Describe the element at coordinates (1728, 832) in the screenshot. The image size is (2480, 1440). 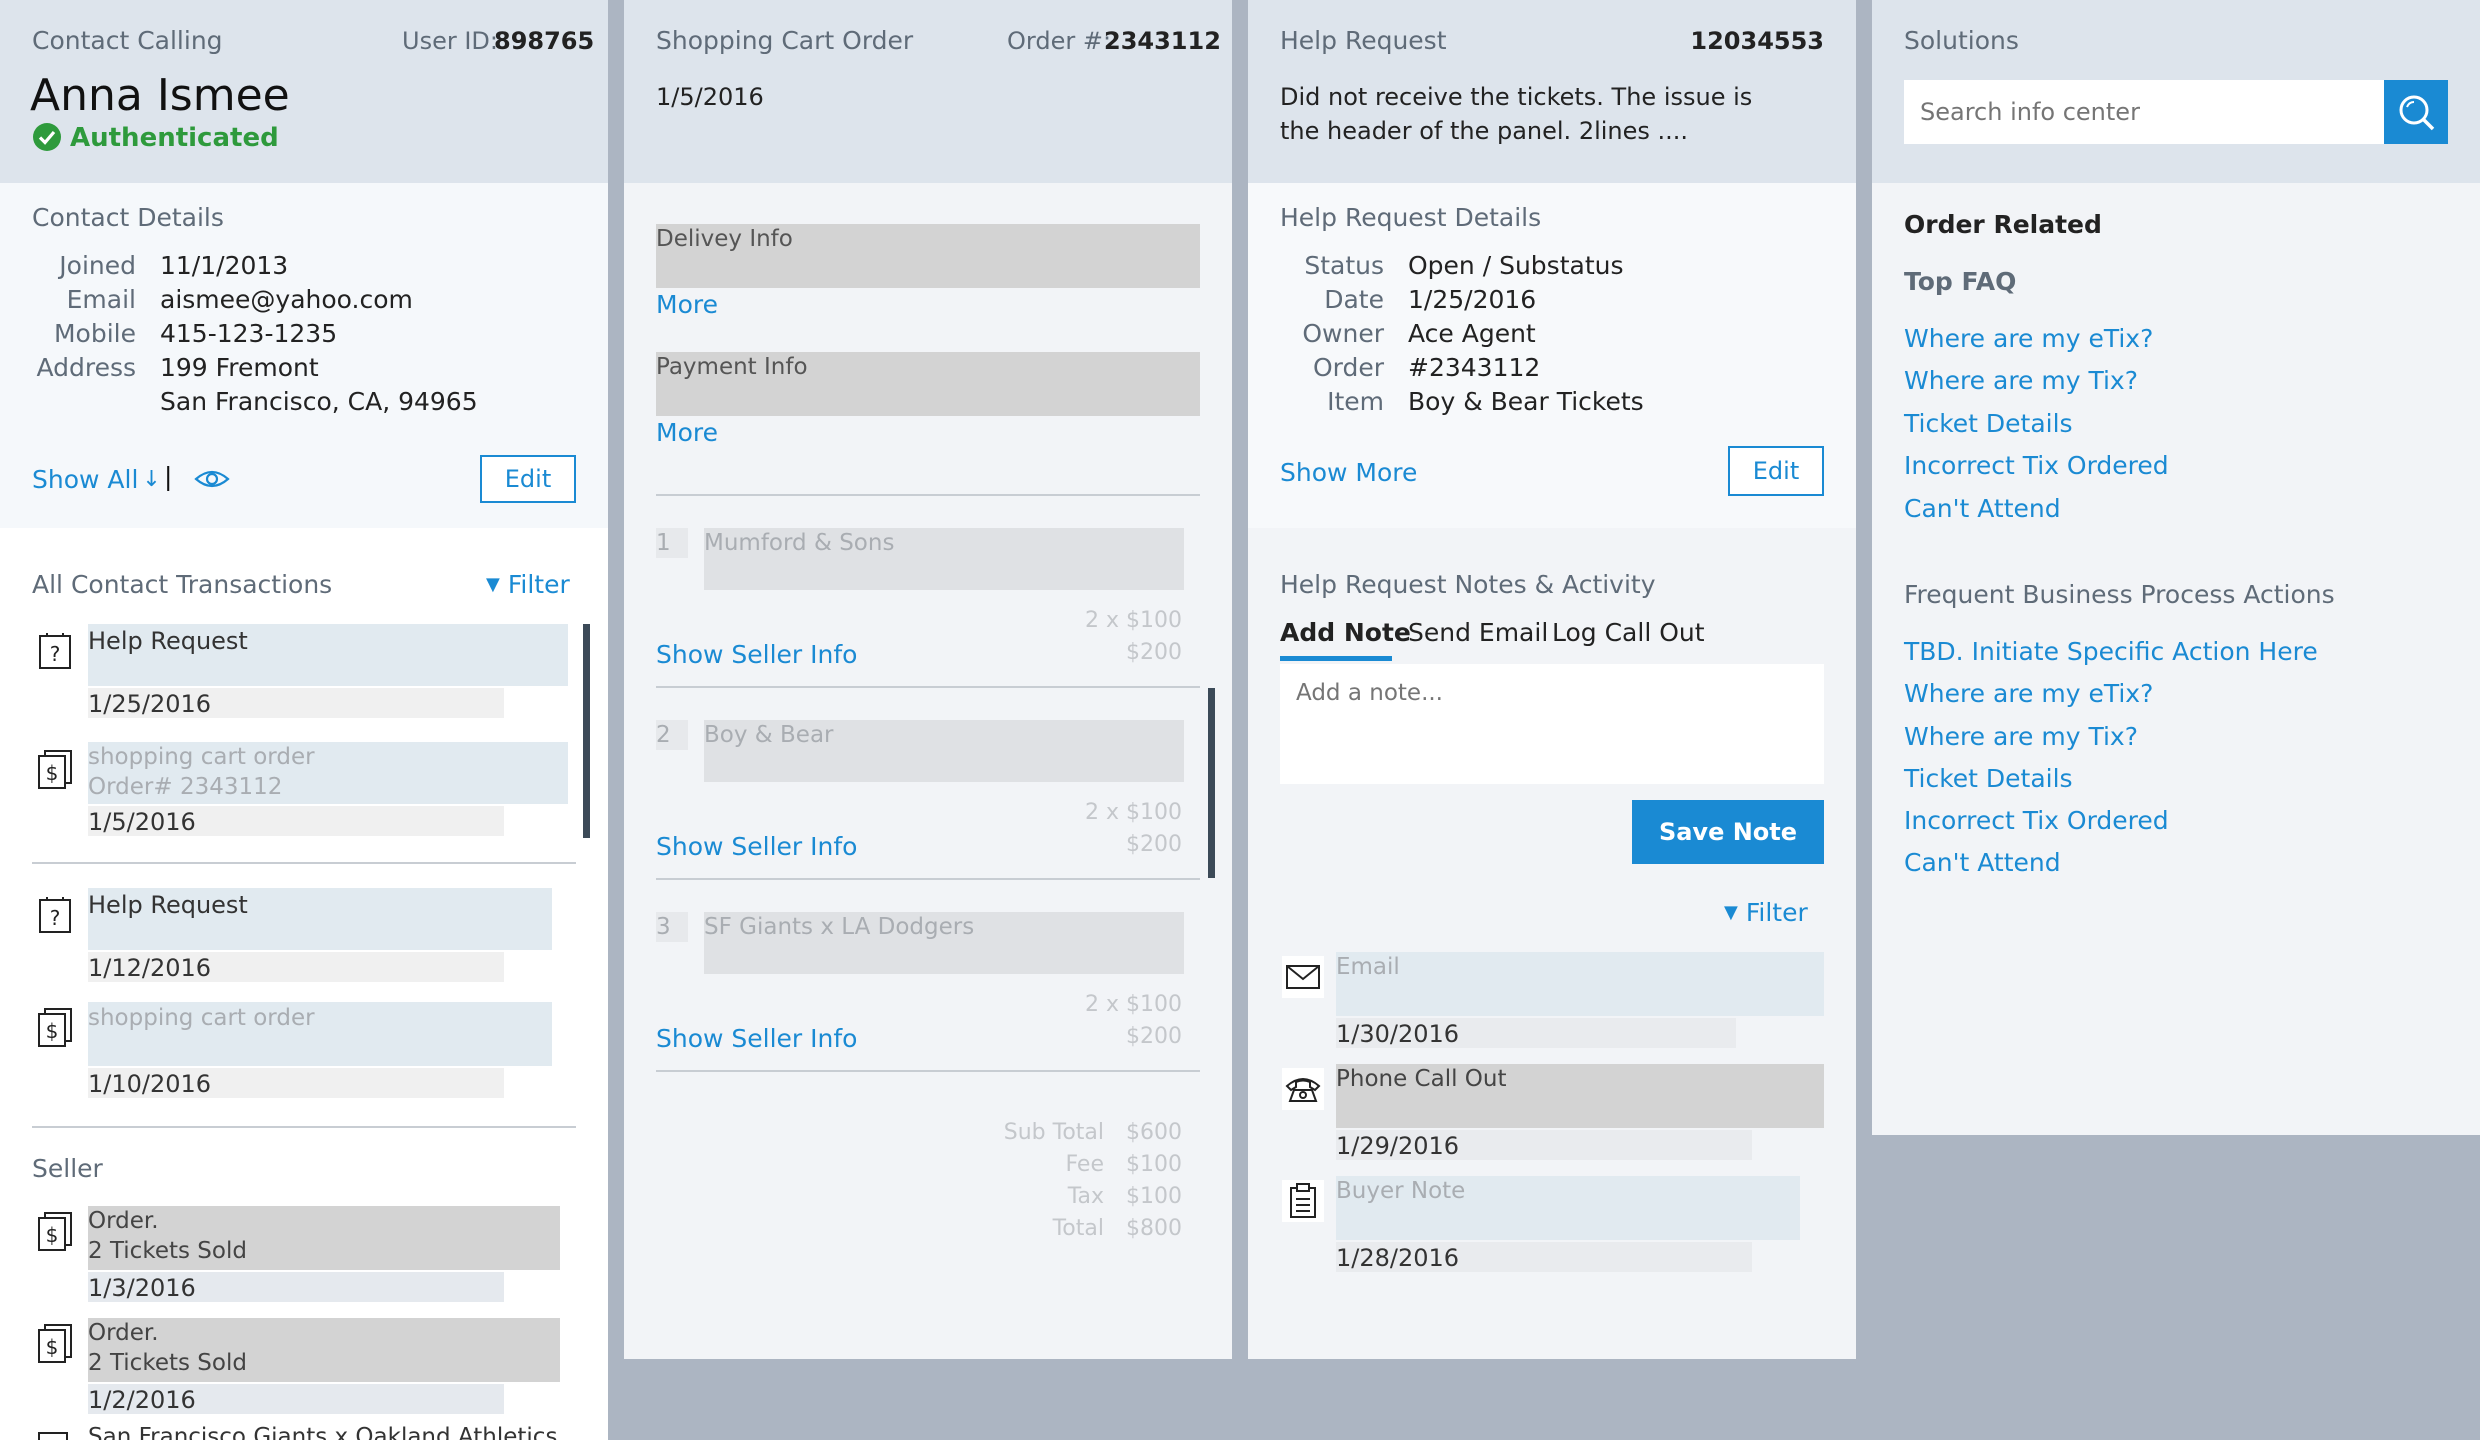
I see `save-note-button: Save Note` at that location.